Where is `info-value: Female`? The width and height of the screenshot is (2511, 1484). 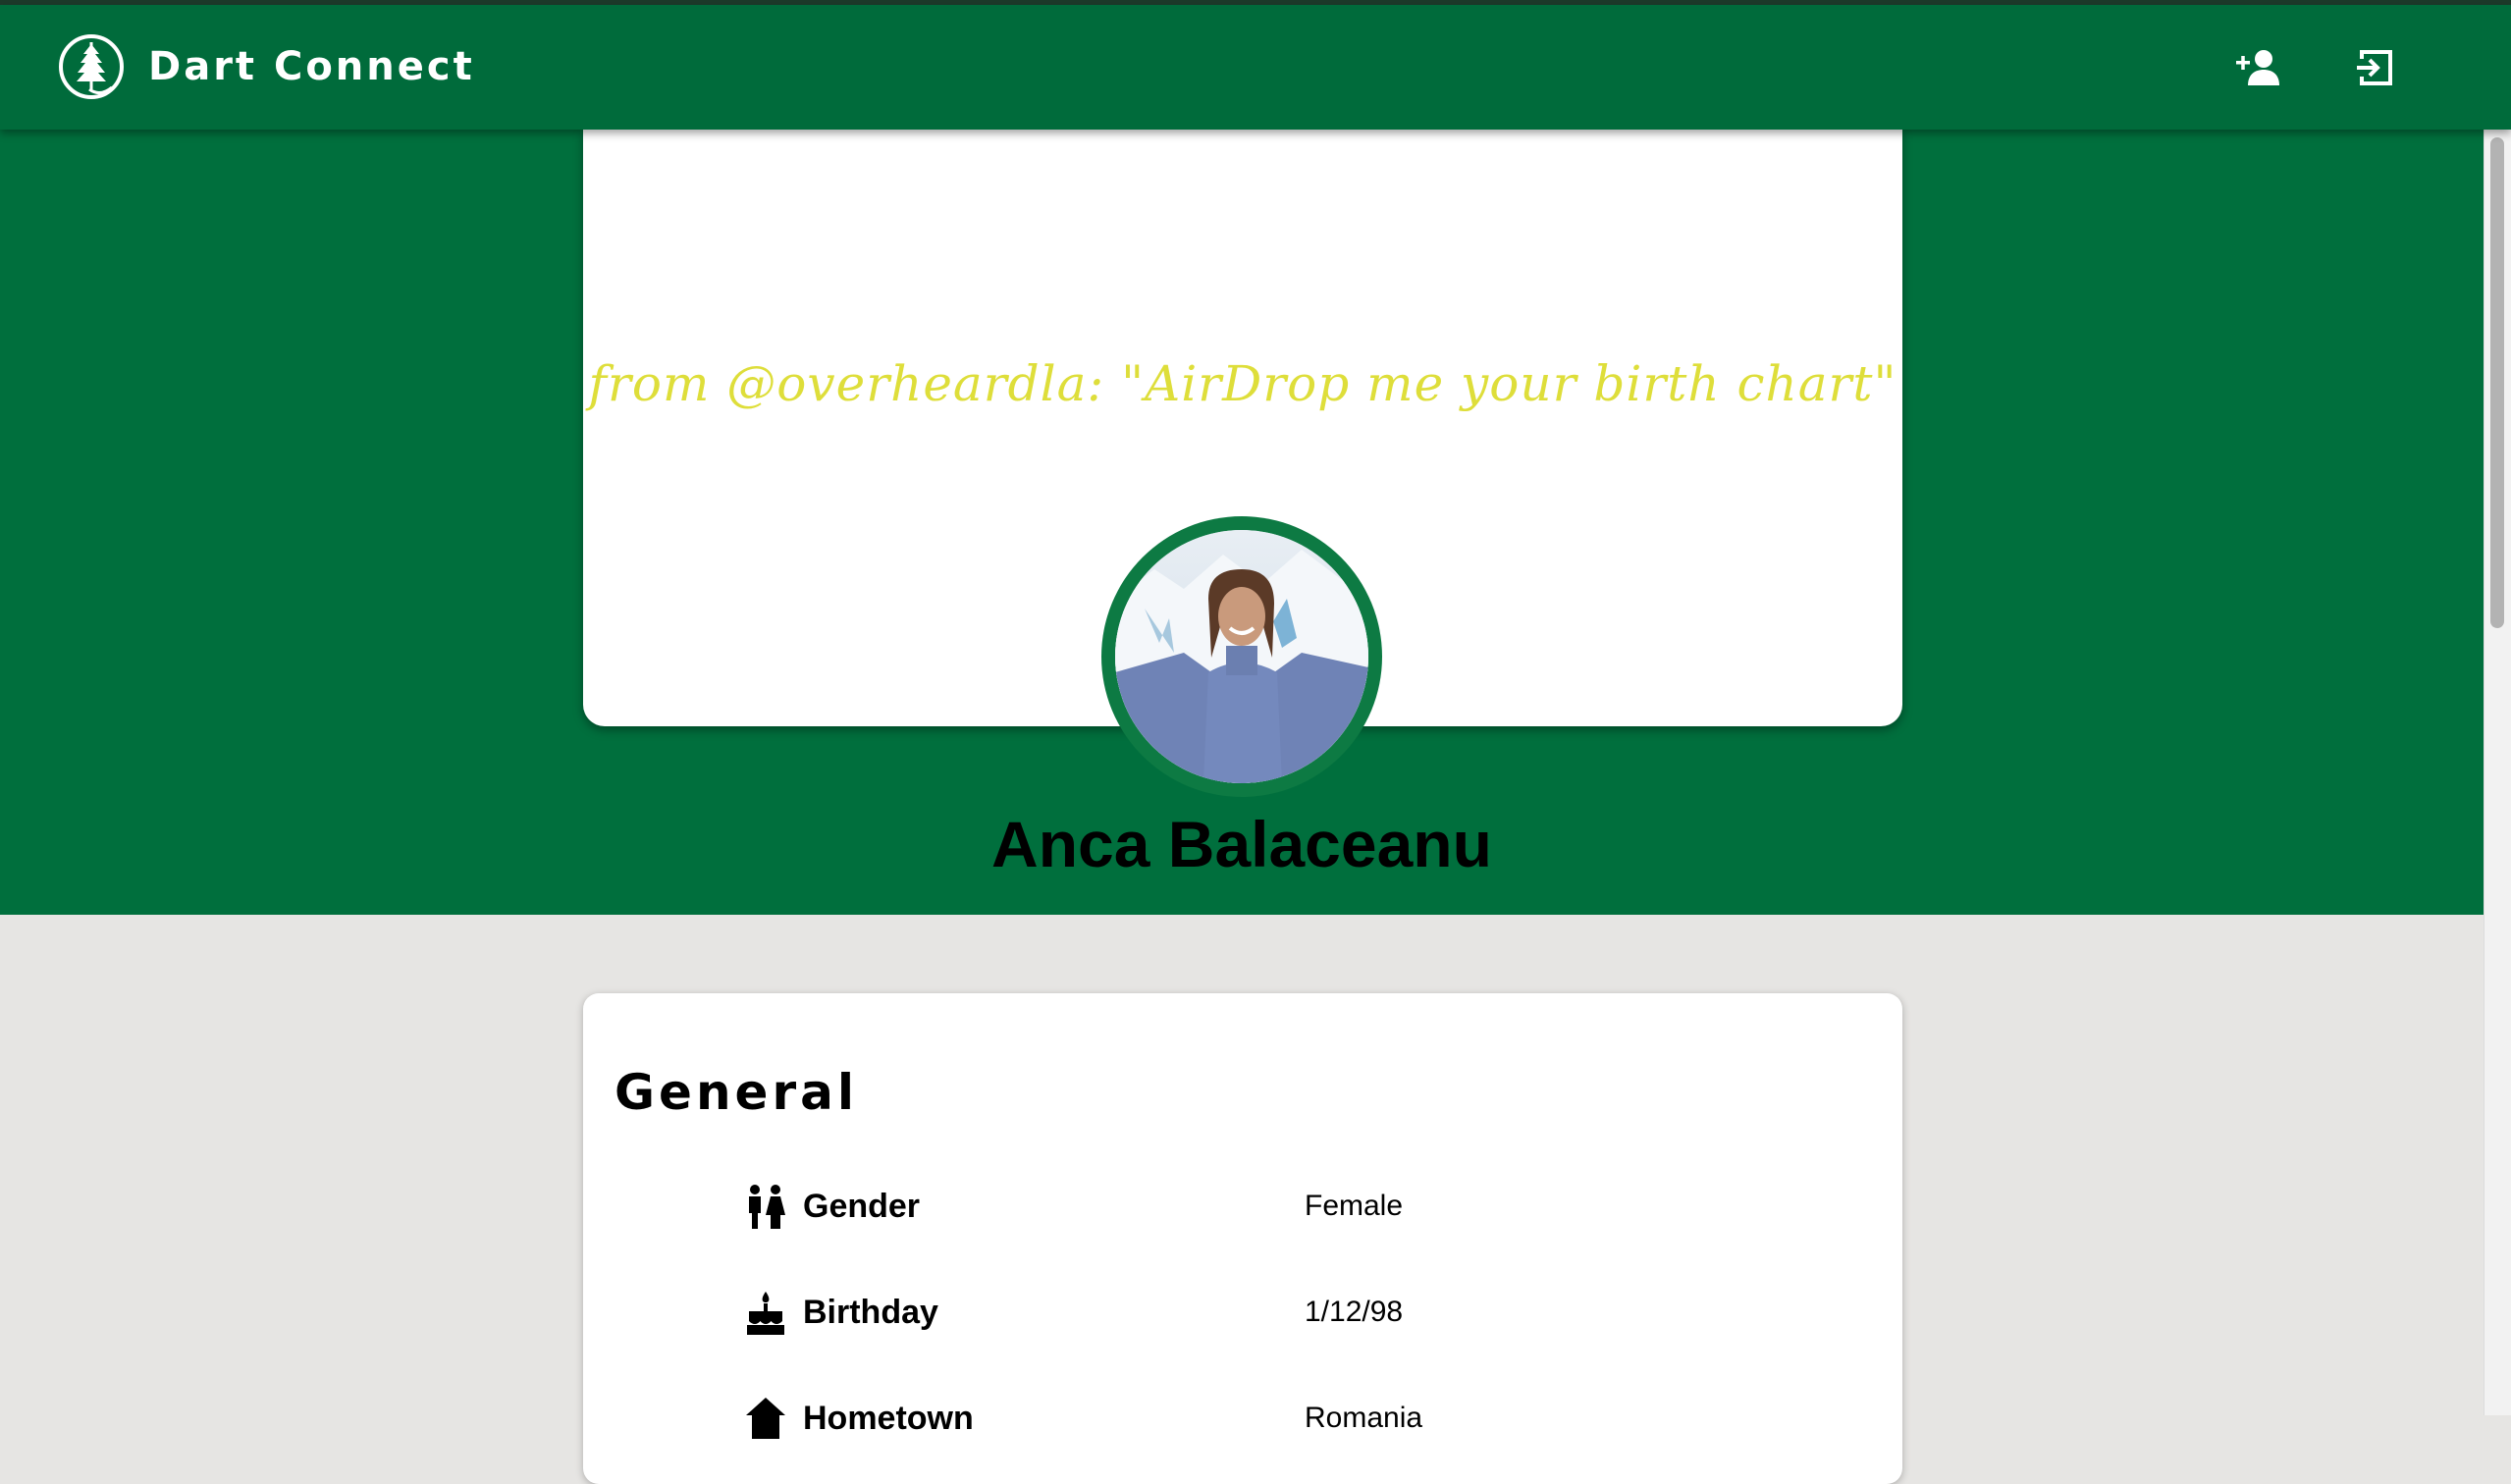
info-value: Female is located at coordinates (1355, 1206).